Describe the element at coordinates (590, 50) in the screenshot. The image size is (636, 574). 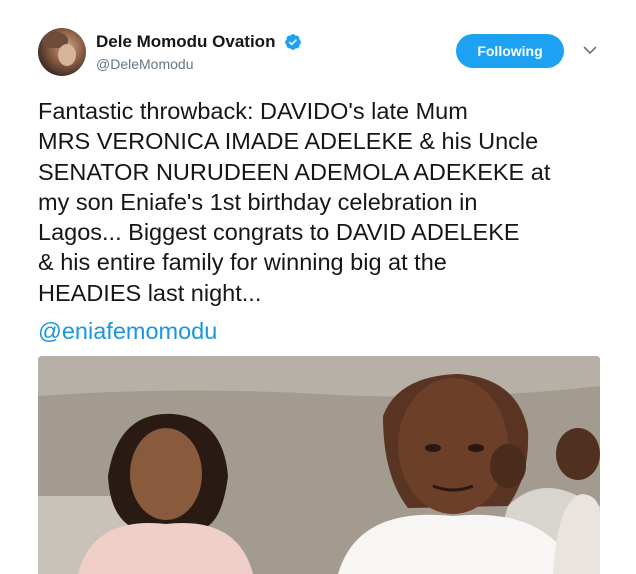
I see `chevron-down-icon` at that location.